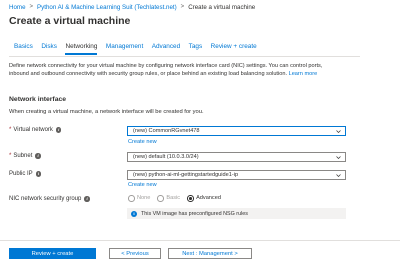  I want to click on virtual-network-select: (new) CommonRGvnet478, so click(236, 131).